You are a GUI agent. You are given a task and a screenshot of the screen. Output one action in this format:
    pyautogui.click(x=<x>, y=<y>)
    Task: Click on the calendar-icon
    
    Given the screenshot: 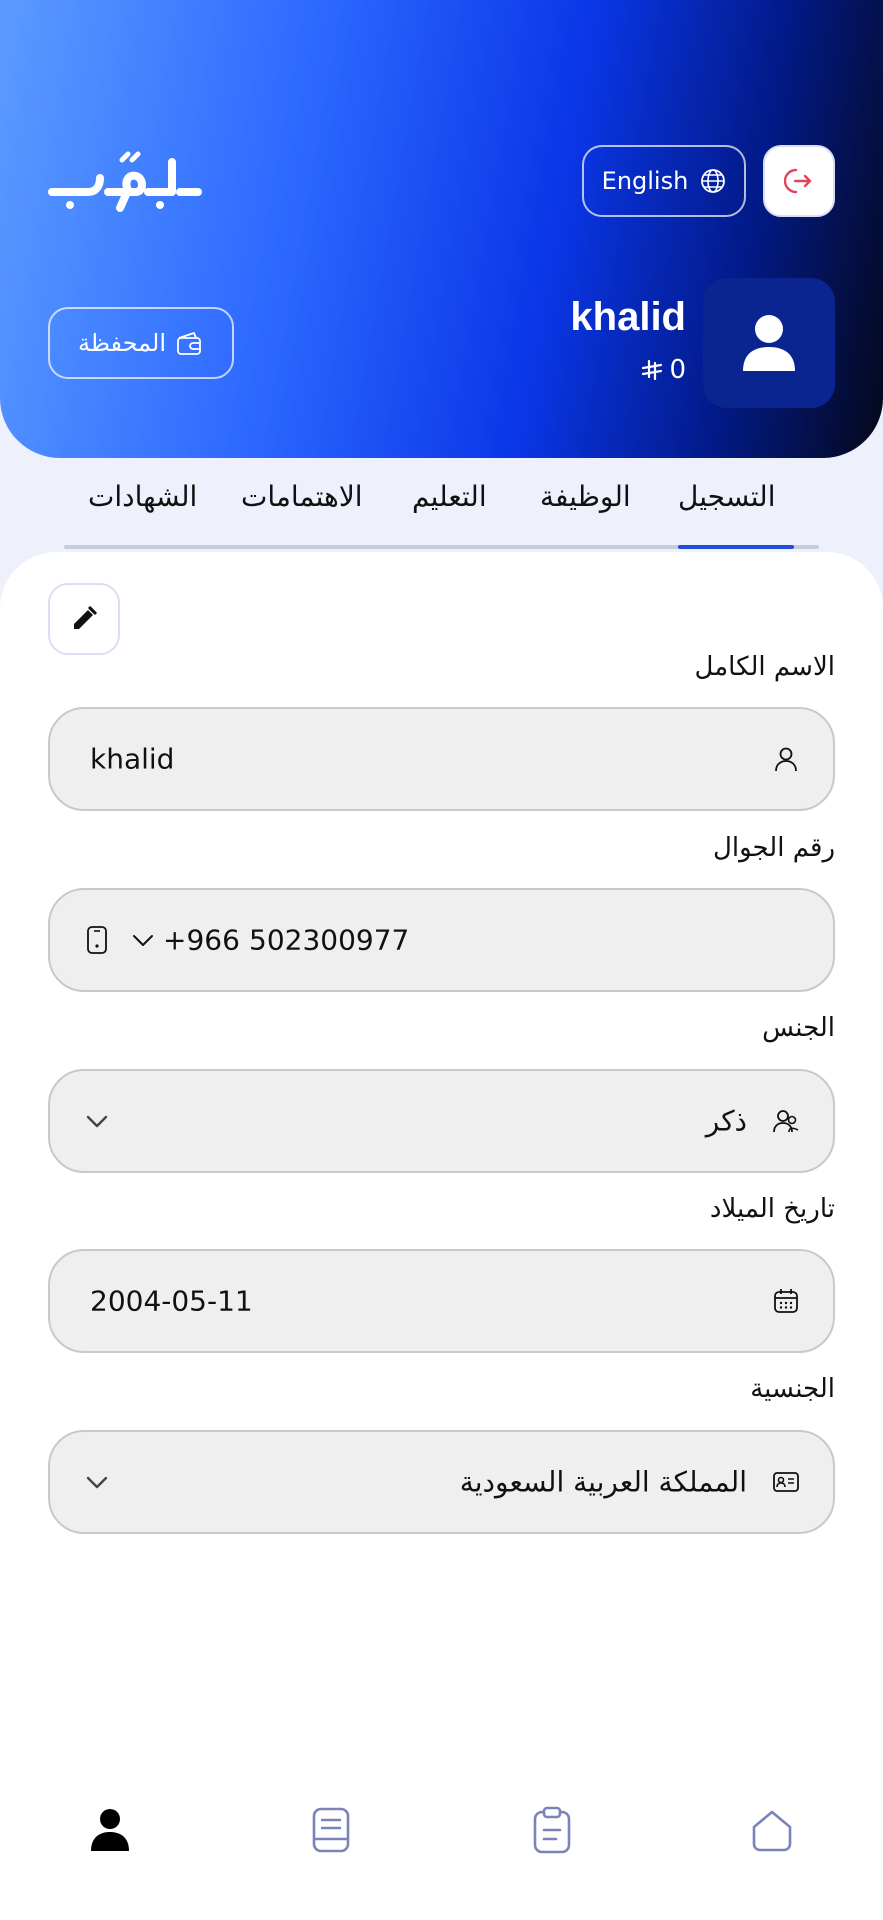 What is the action you would take?
    pyautogui.click(x=786, y=1301)
    